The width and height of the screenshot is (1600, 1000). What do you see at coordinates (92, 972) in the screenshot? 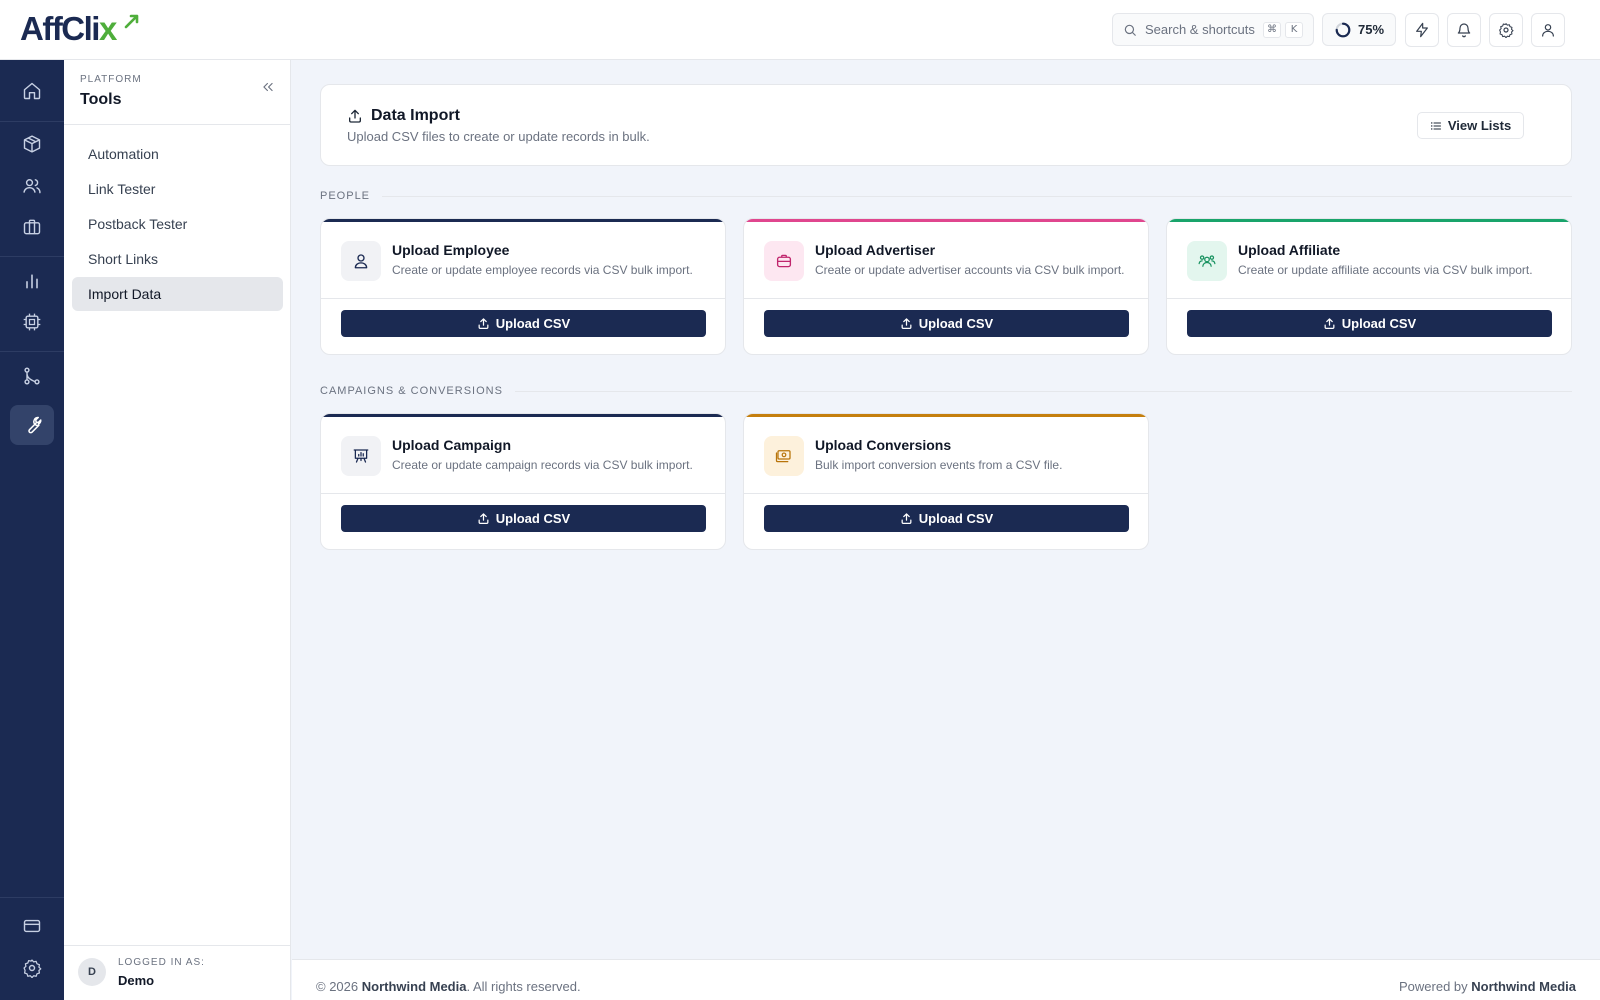
I see `avatar: D` at bounding box center [92, 972].